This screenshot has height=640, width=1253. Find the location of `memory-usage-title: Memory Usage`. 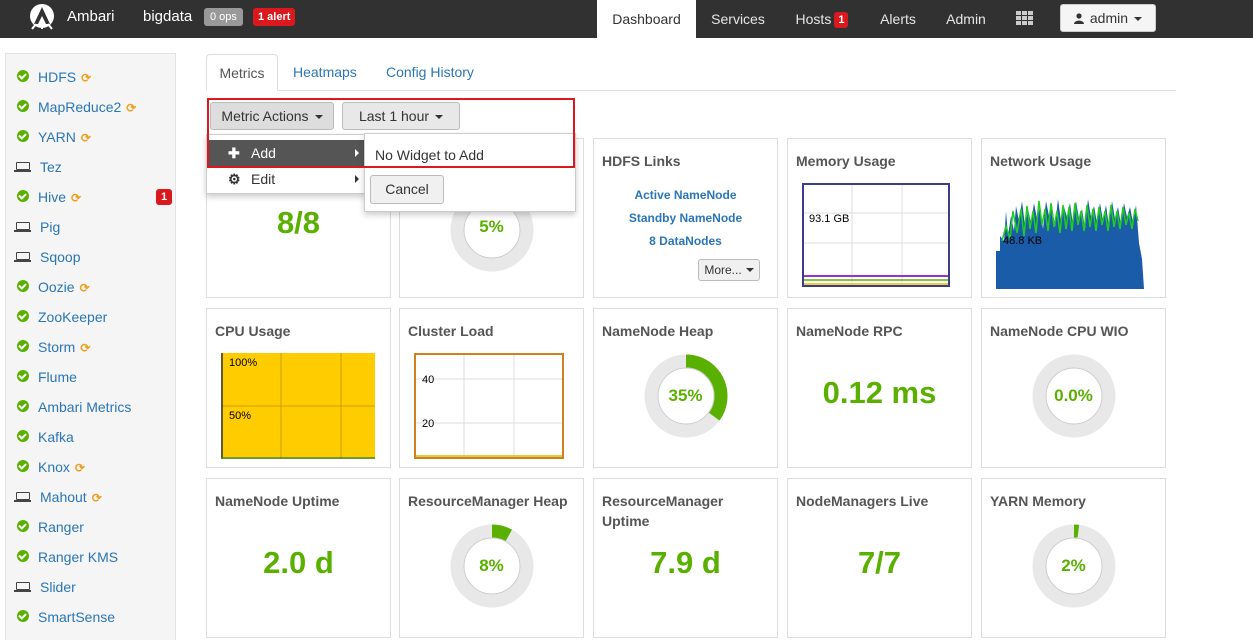

memory-usage-title: Memory Usage is located at coordinates (846, 161).